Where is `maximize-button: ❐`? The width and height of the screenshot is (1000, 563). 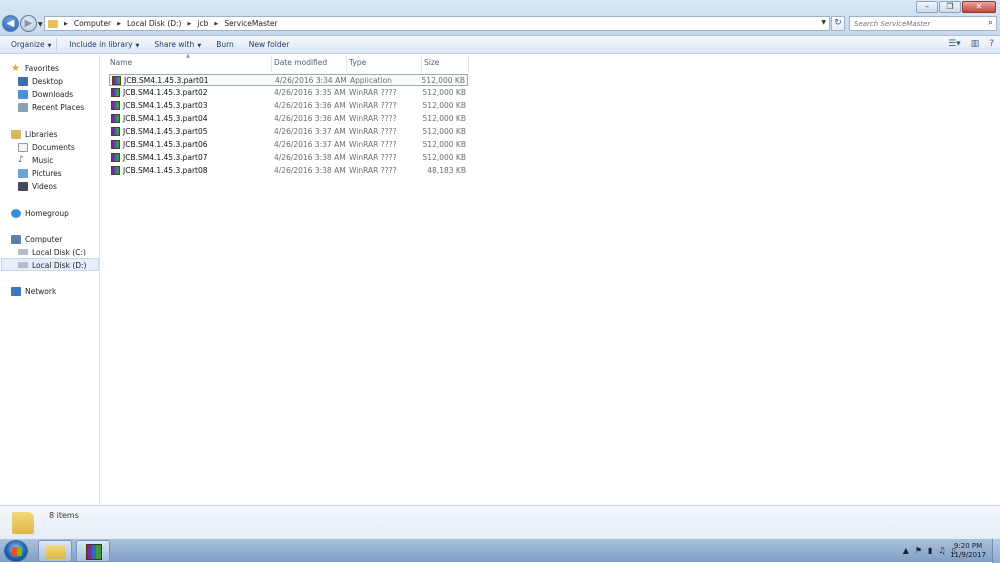
maximize-button: ❐ is located at coordinates (950, 7).